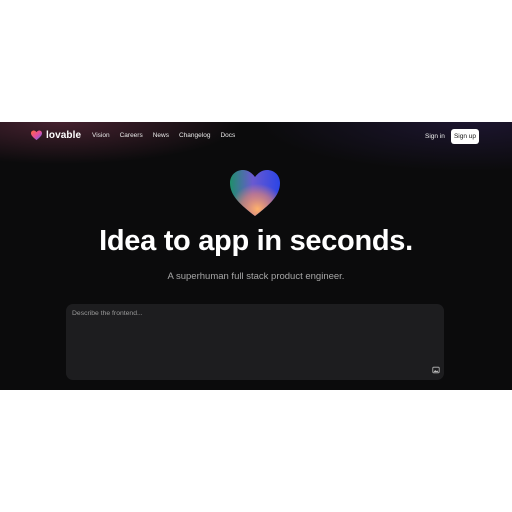  Describe the element at coordinates (64, 135) in the screenshot. I see `brand-name: lovable` at that location.